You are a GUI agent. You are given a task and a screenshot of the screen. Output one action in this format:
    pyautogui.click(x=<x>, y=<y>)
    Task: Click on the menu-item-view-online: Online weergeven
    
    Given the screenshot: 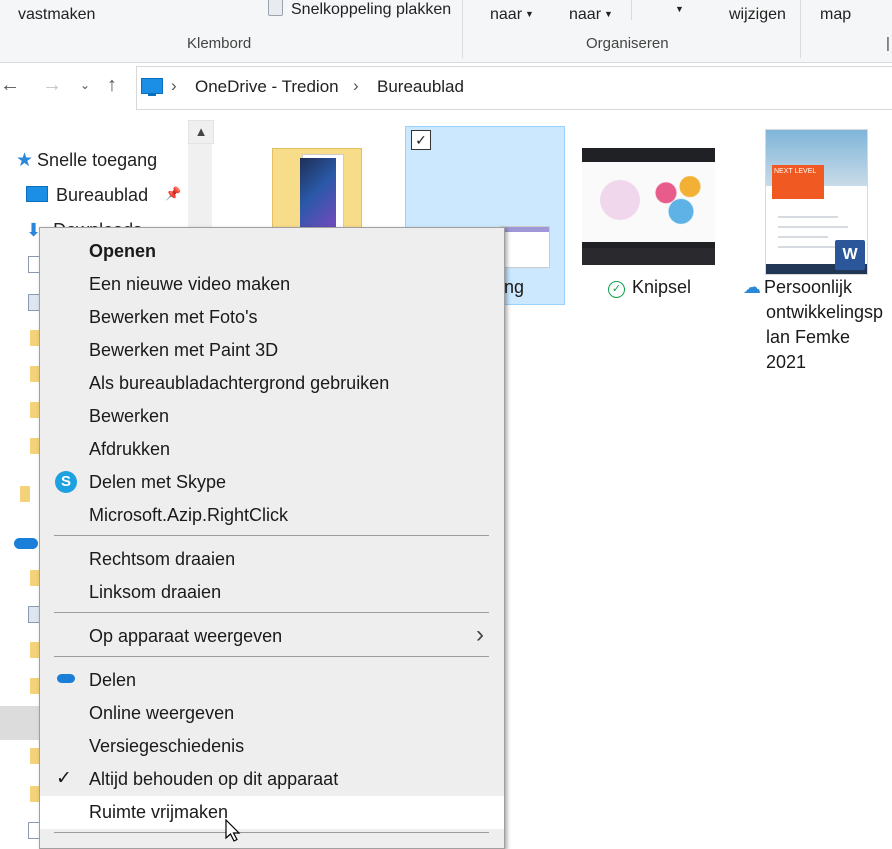 What is the action you would take?
    pyautogui.click(x=272, y=713)
    